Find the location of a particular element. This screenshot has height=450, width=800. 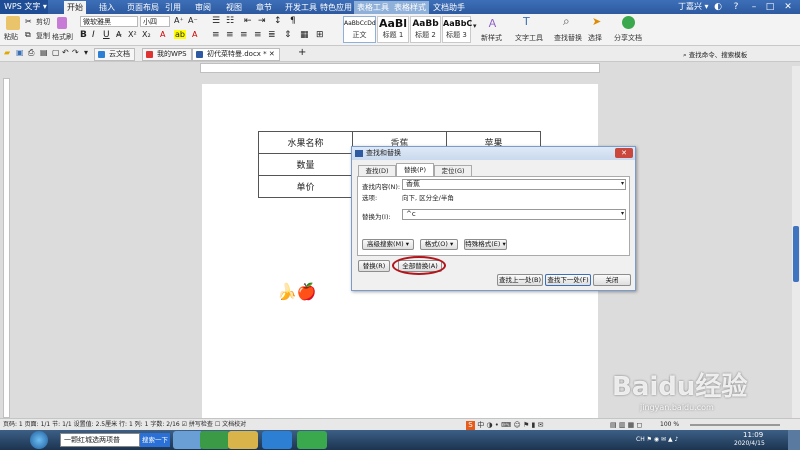

sort-icon: ↕ is located at coordinates (278, 21).